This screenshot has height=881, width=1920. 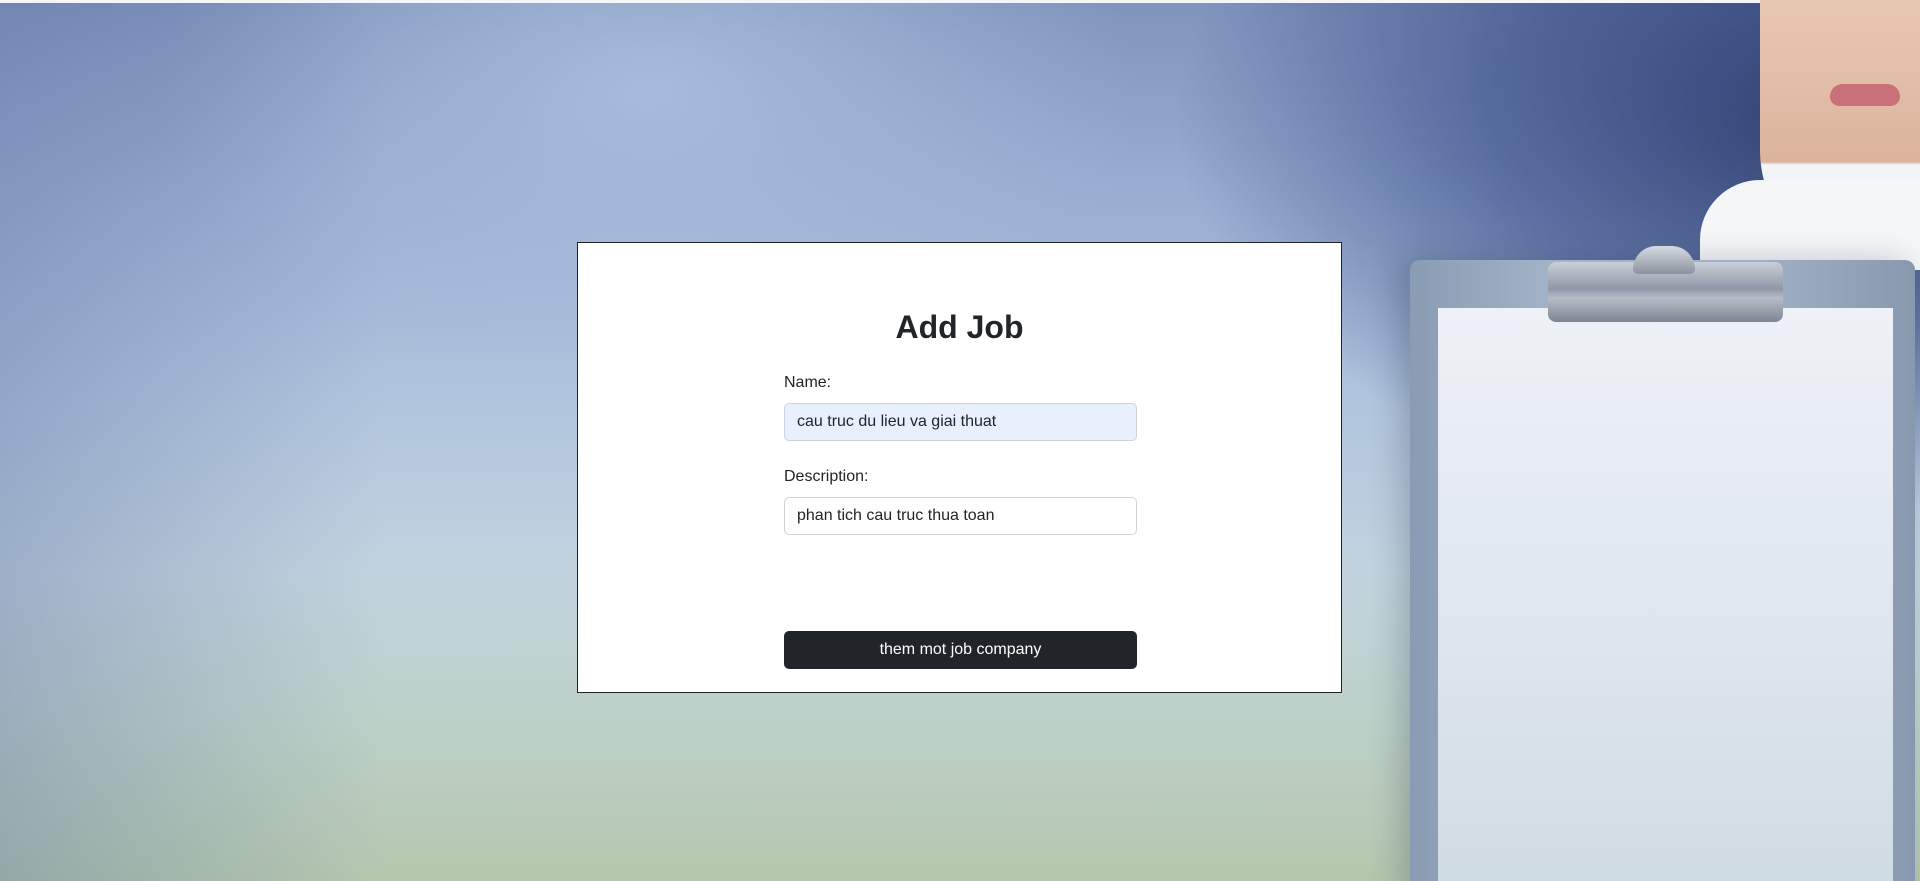 I want to click on top-strip, so click(x=960, y=1).